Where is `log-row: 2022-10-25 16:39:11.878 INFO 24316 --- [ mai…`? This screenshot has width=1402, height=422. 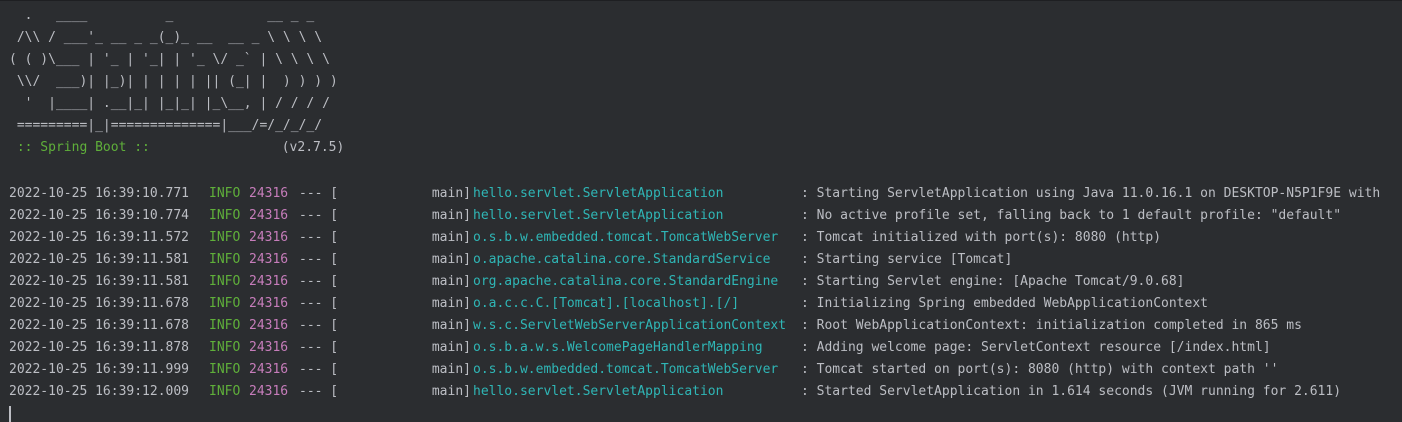
log-row: 2022-10-25 16:39:11.878 INFO 24316 --- [ mai… is located at coordinates (704, 348).